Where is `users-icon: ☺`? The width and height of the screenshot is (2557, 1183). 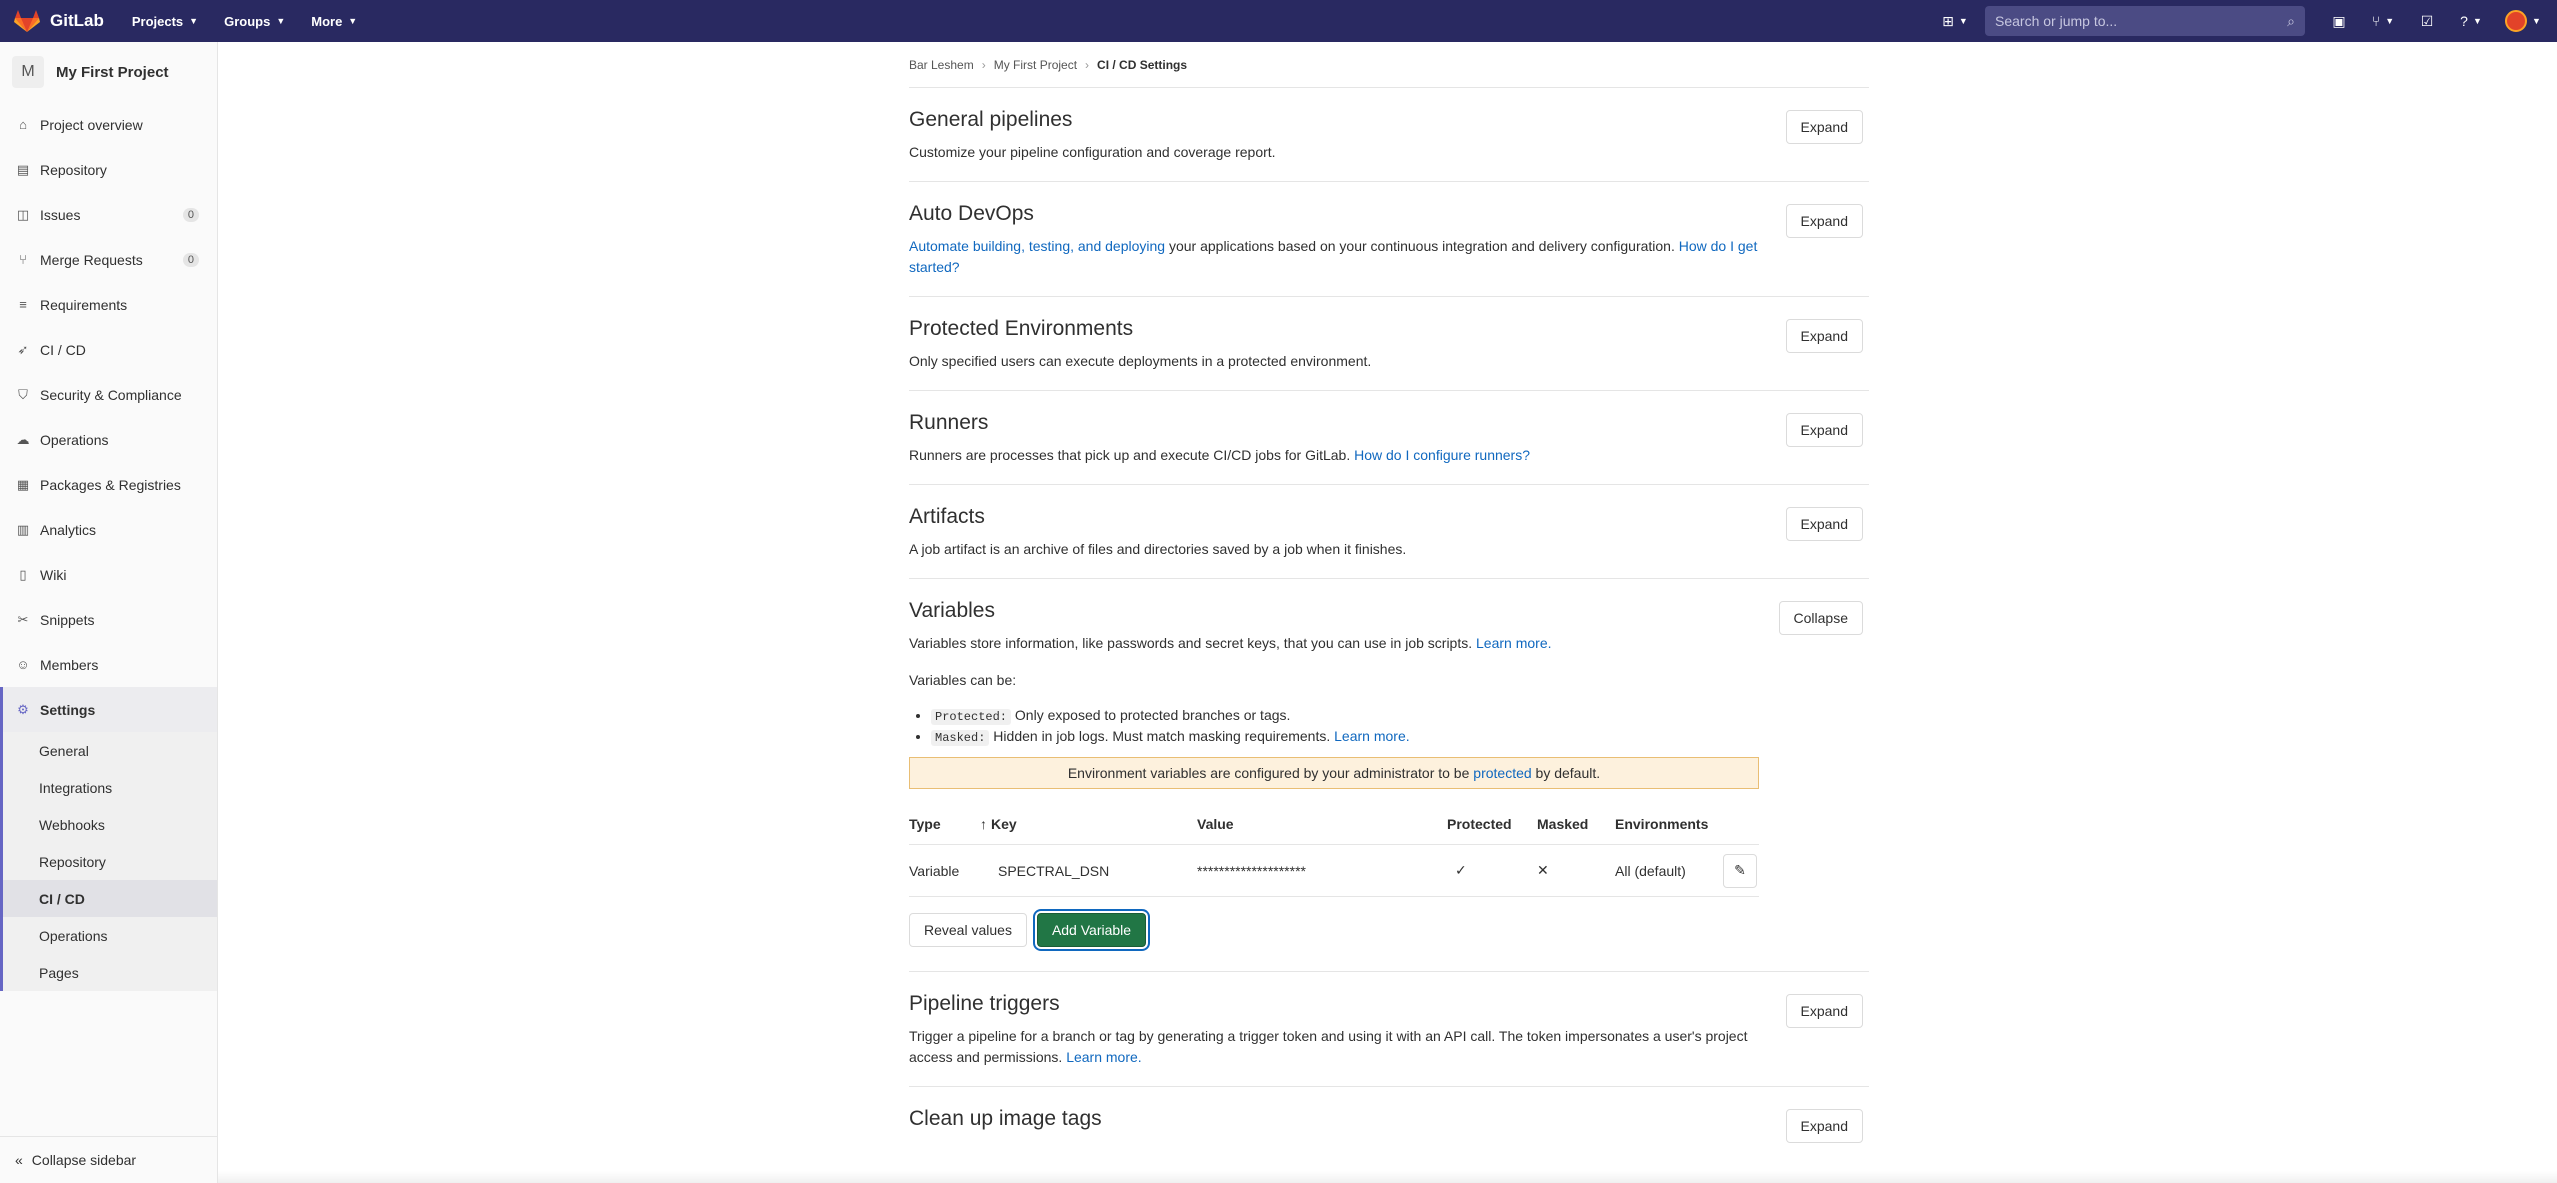 users-icon: ☺ is located at coordinates (23, 664).